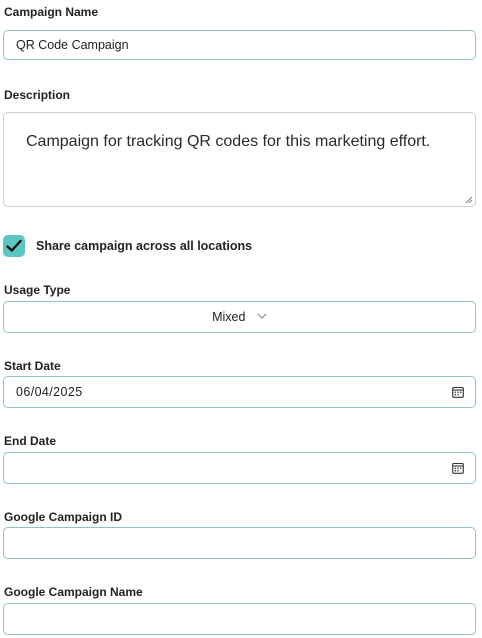  I want to click on campaign-name-input: QR Code Campaign, so click(239, 45).